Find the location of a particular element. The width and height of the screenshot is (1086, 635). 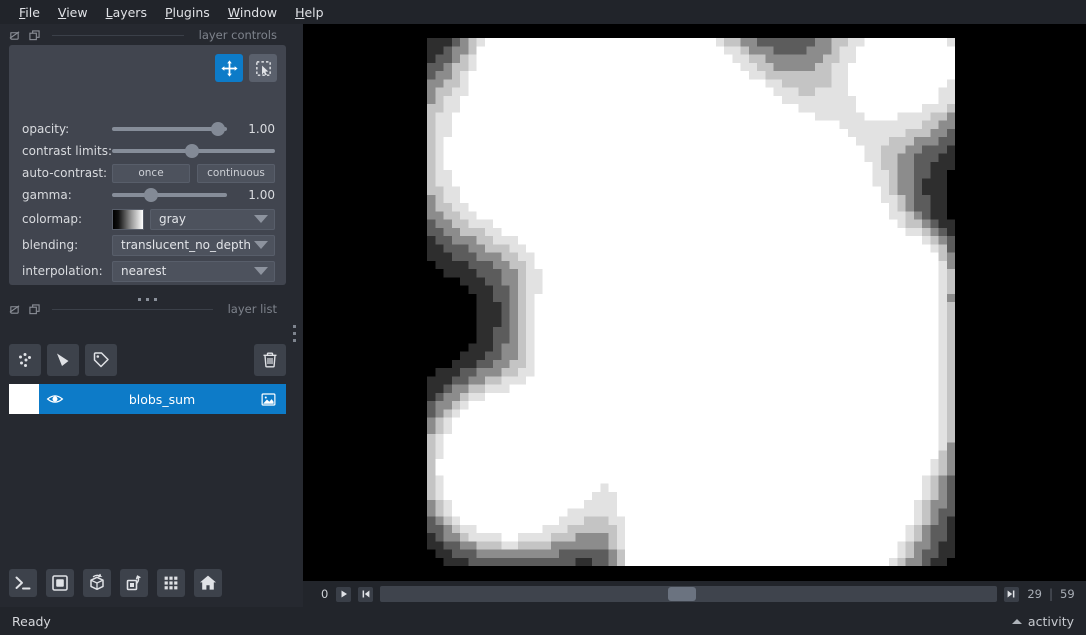

grid-icon is located at coordinates (171, 583).